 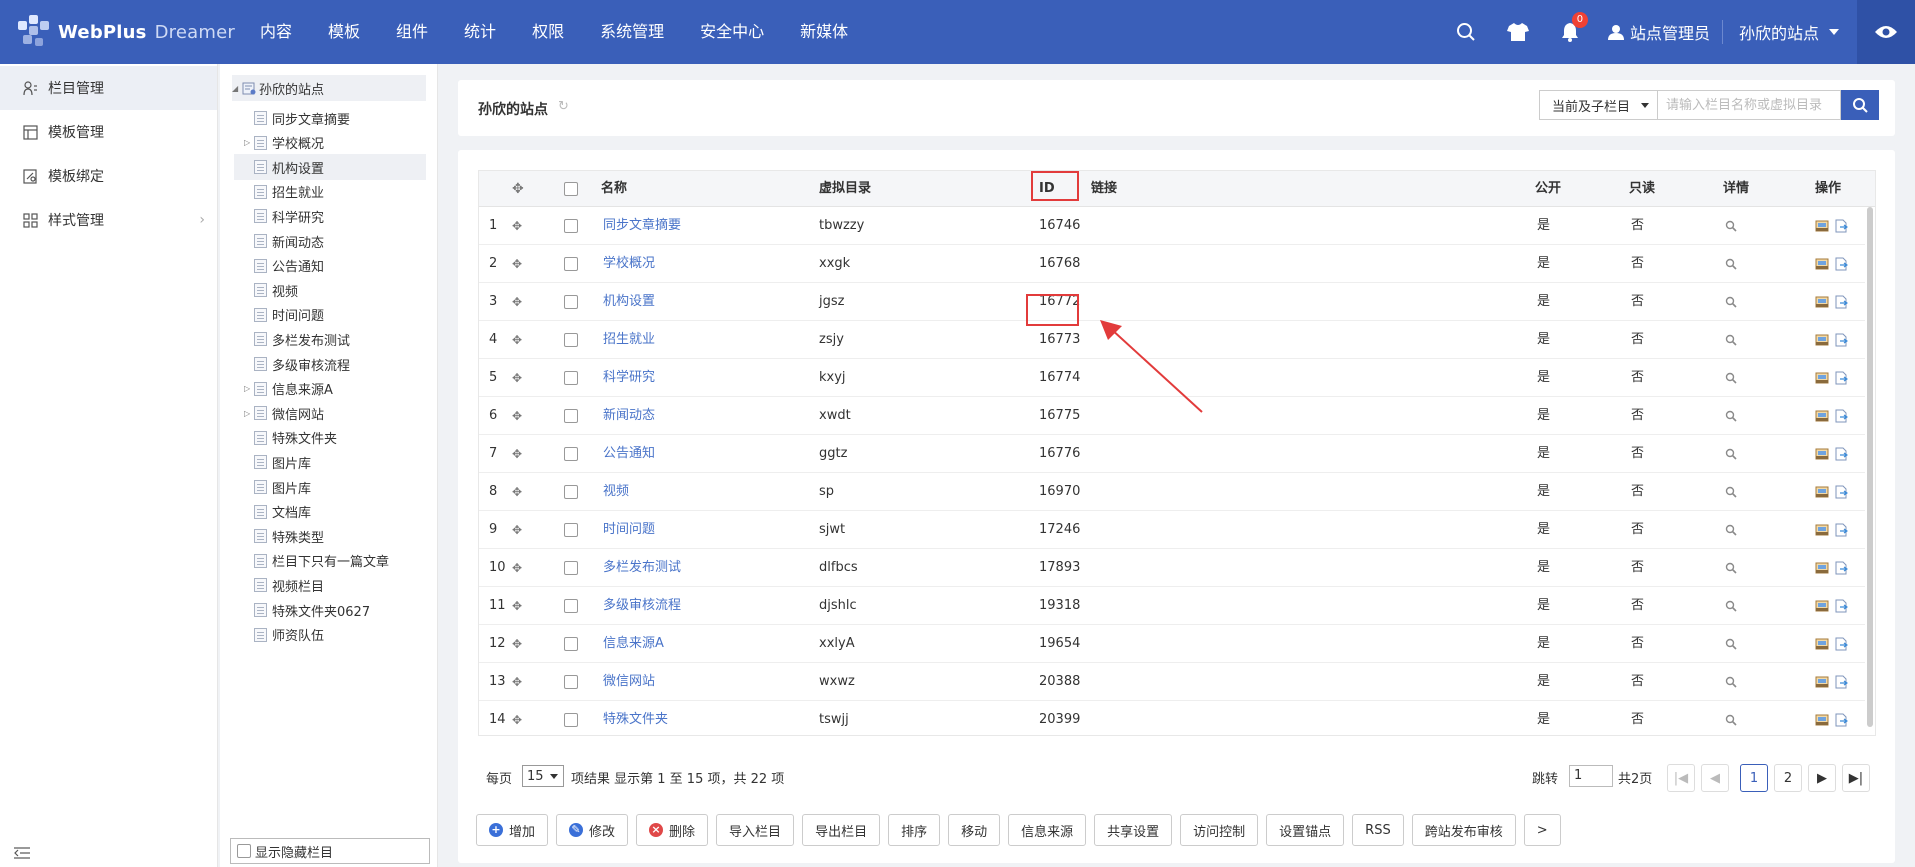 What do you see at coordinates (1378, 830) in the screenshot?
I see `rss-button: RSS` at bounding box center [1378, 830].